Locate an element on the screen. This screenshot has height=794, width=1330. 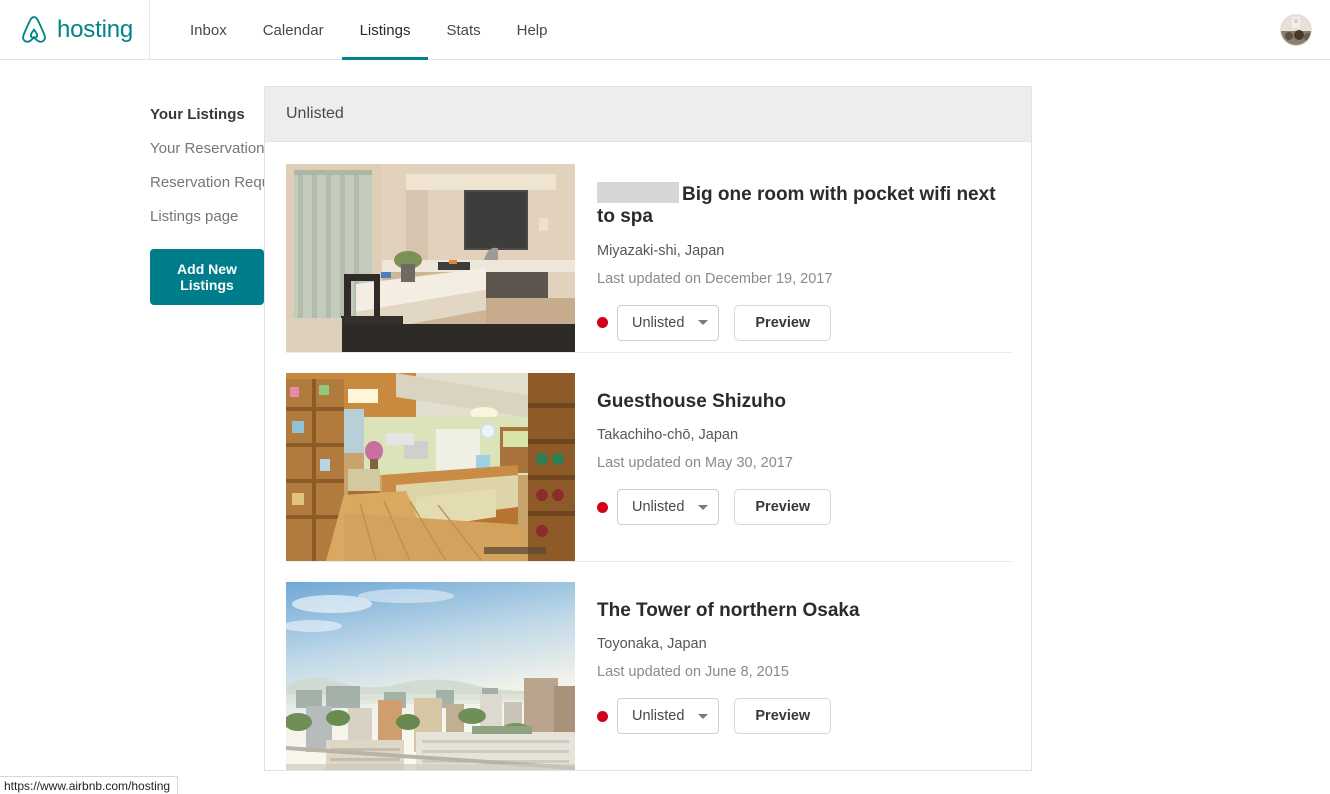
brand-word: hosting is located at coordinates (95, 29).